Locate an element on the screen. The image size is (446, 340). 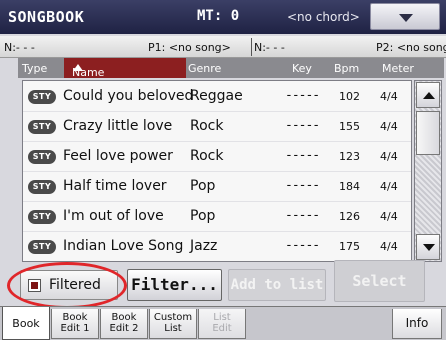
info-button: Info is located at coordinates (417, 324).